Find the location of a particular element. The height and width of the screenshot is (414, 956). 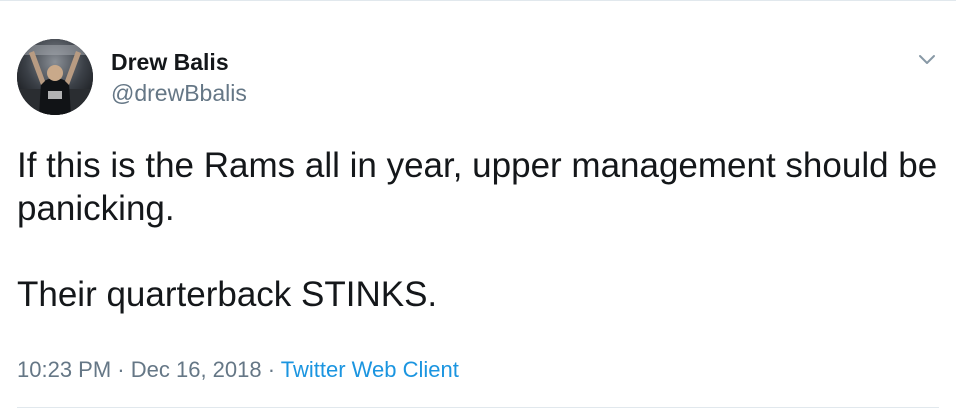

avatar-image is located at coordinates (55, 77).